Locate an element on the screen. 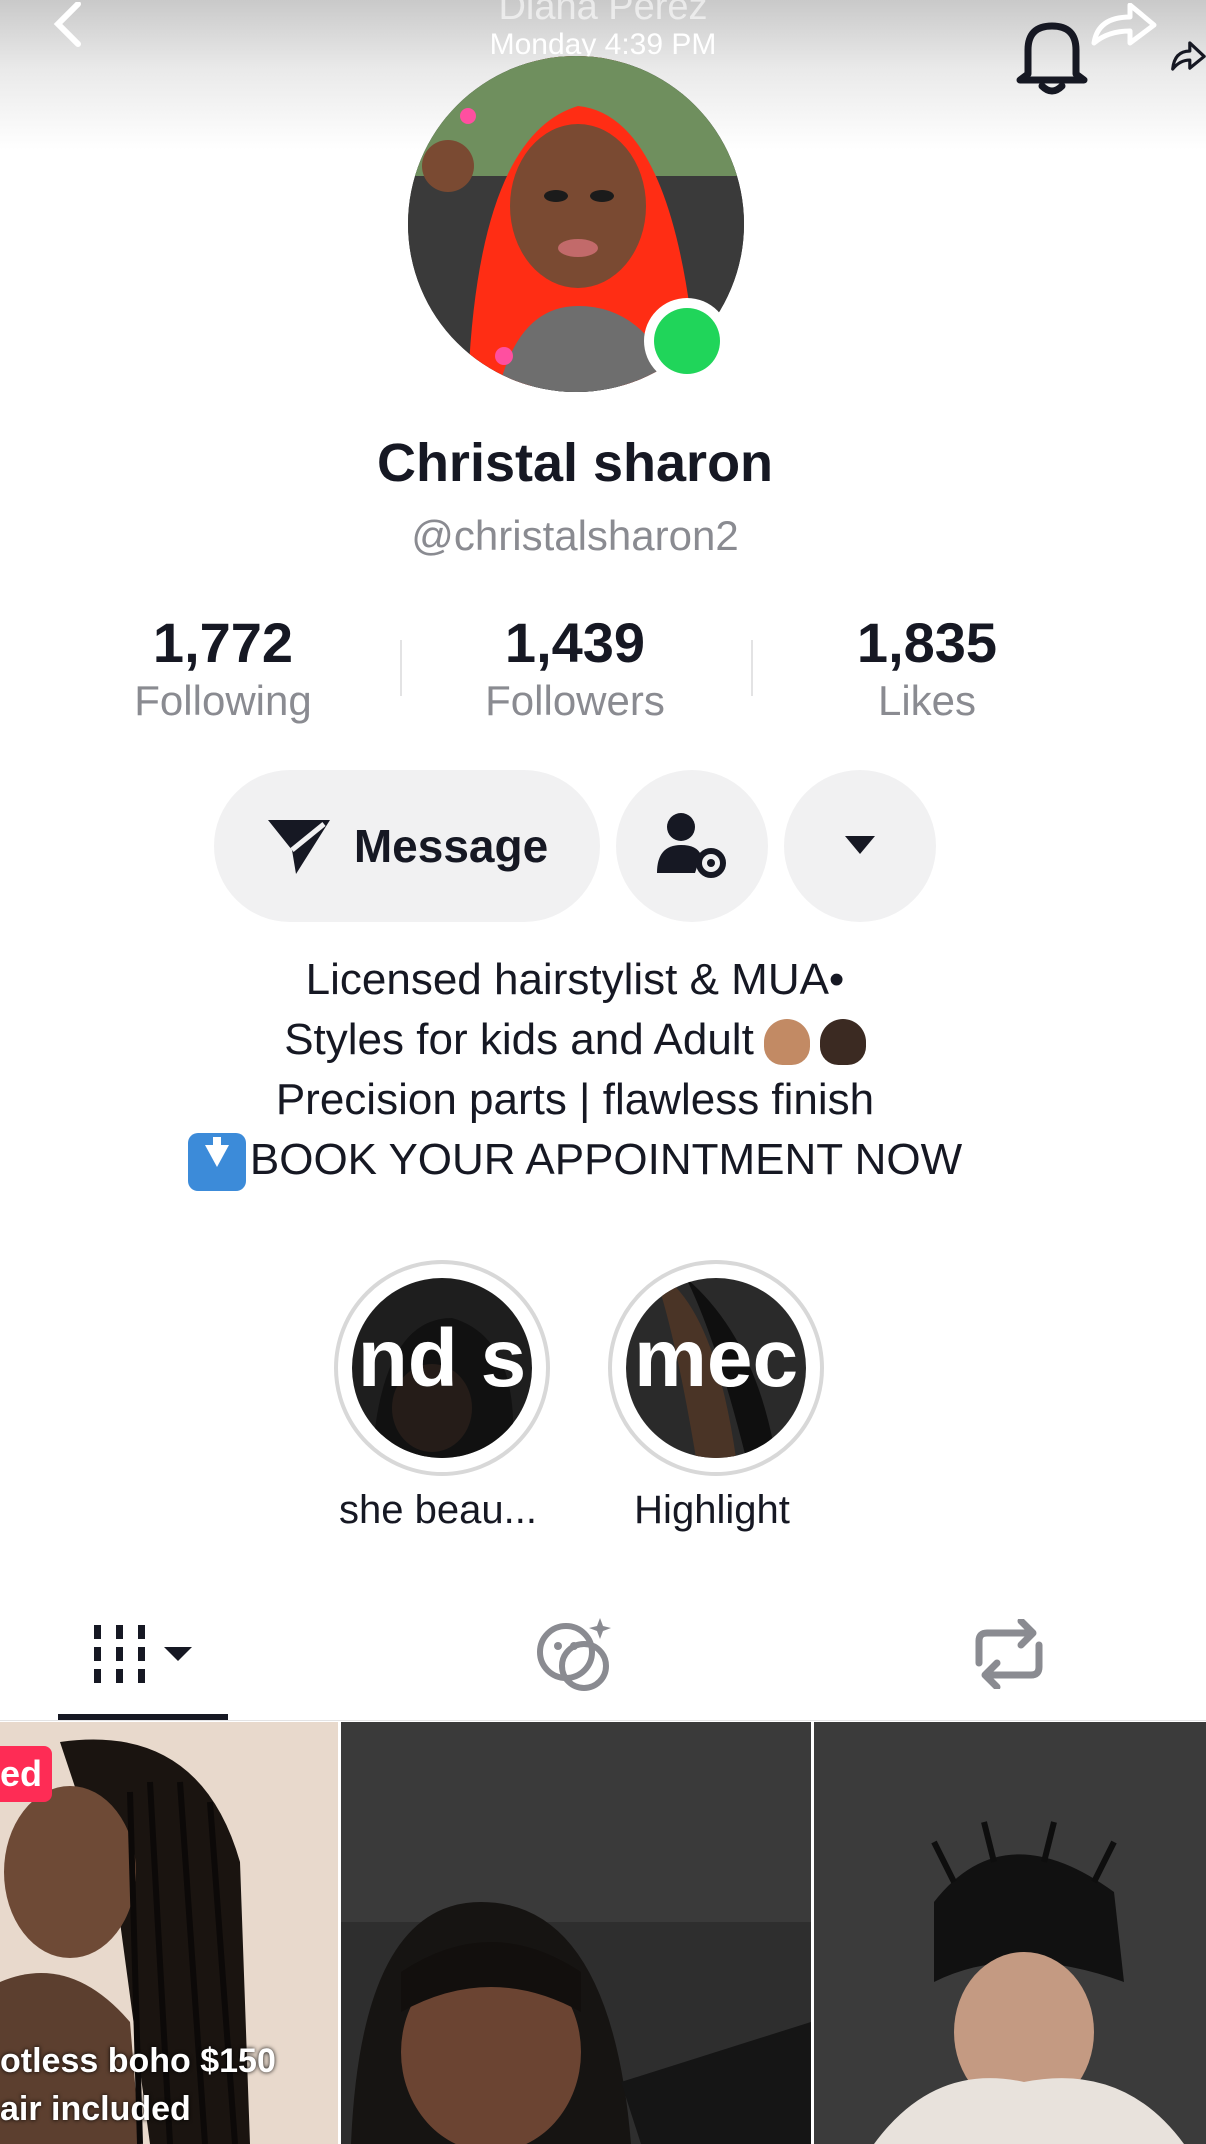 The image size is (1206, 2144). profile-handle: @christalsharon2 is located at coordinates (575, 535).